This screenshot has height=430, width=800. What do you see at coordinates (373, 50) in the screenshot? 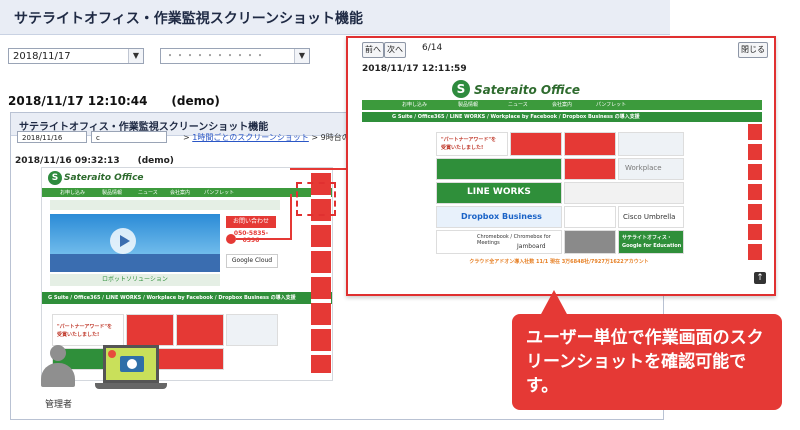
I see `prev-button: 前へ` at bounding box center [373, 50].